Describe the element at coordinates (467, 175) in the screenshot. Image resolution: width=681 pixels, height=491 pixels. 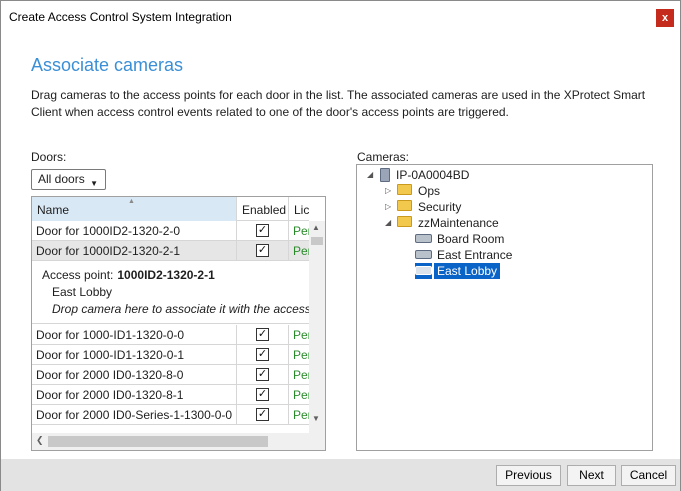
I see `tree-node-root: ◢ IP-0A0004BD` at that location.